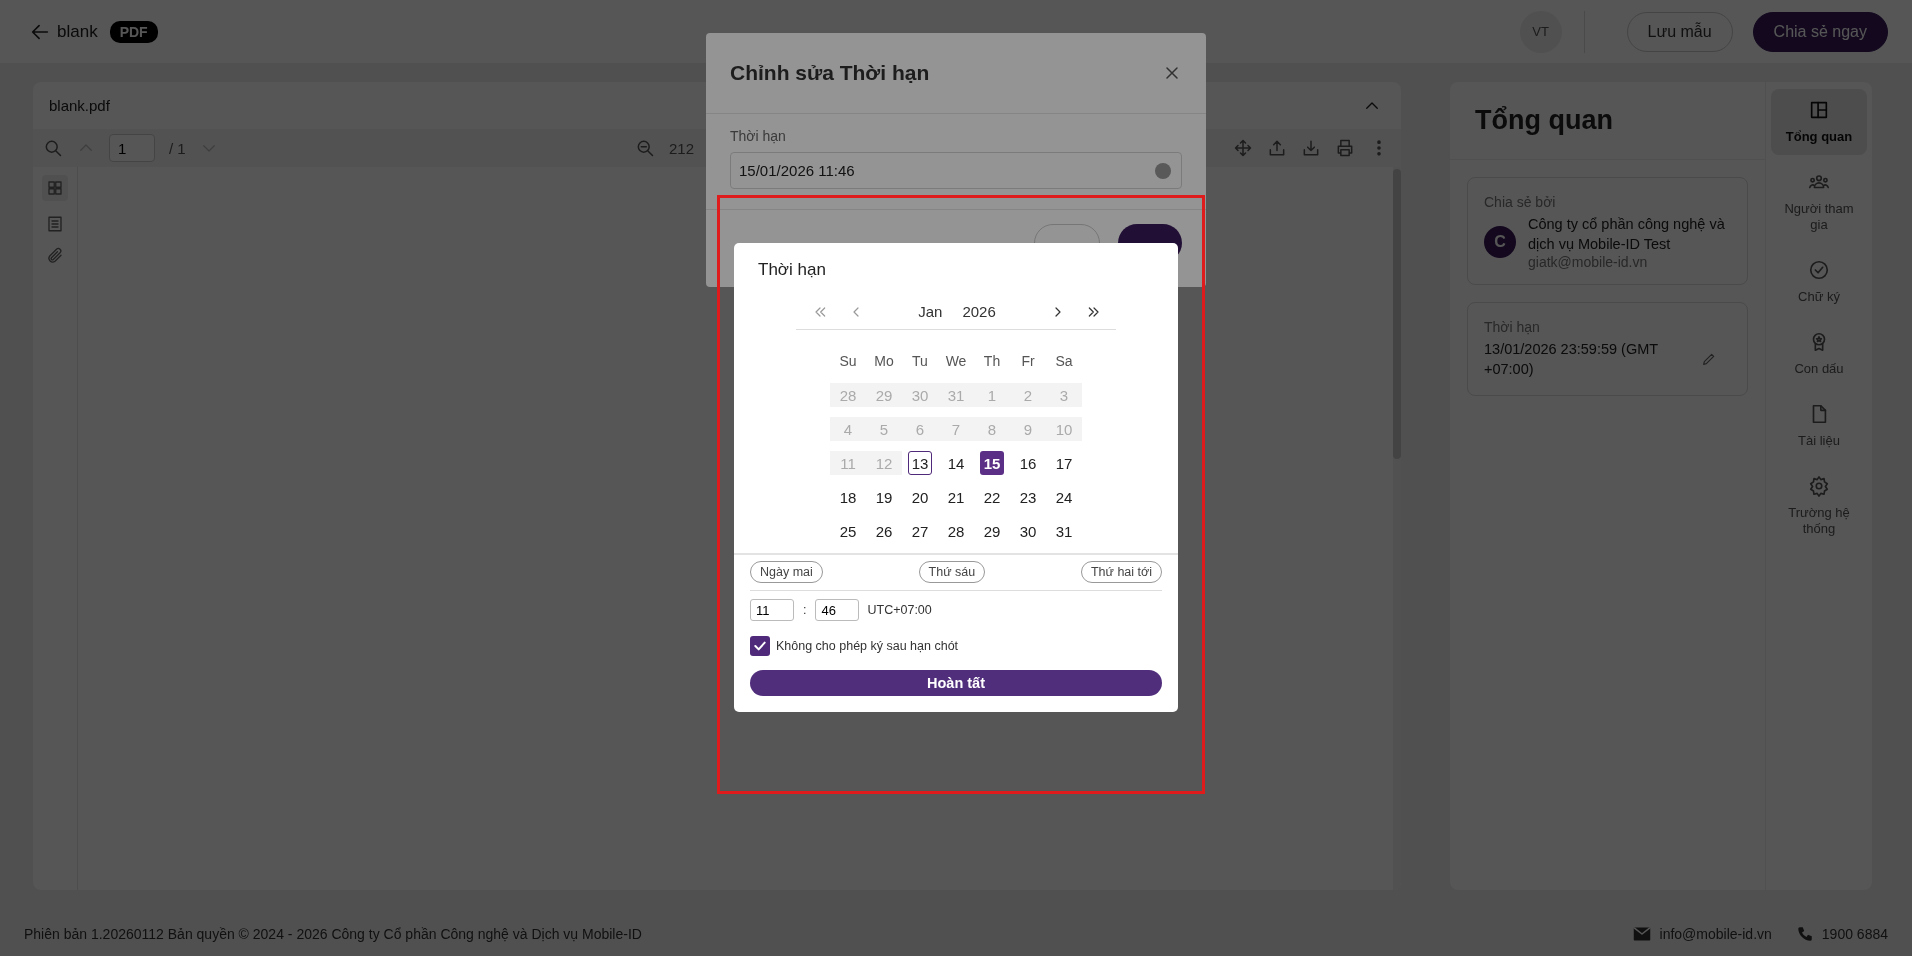 Image resolution: width=1912 pixels, height=956 pixels. I want to click on calendar-day: 27, so click(920, 531).